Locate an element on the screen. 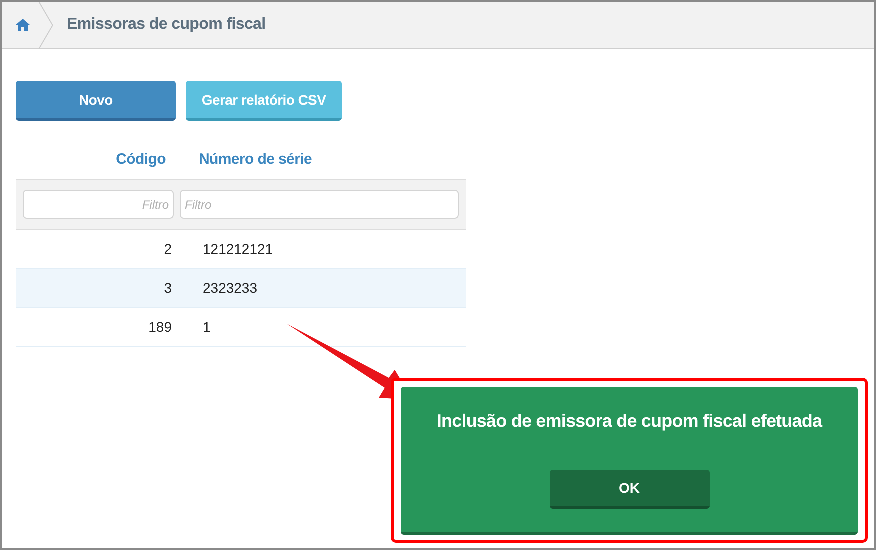 The height and width of the screenshot is (550, 876). table-cell: 121212121 is located at coordinates (238, 249).